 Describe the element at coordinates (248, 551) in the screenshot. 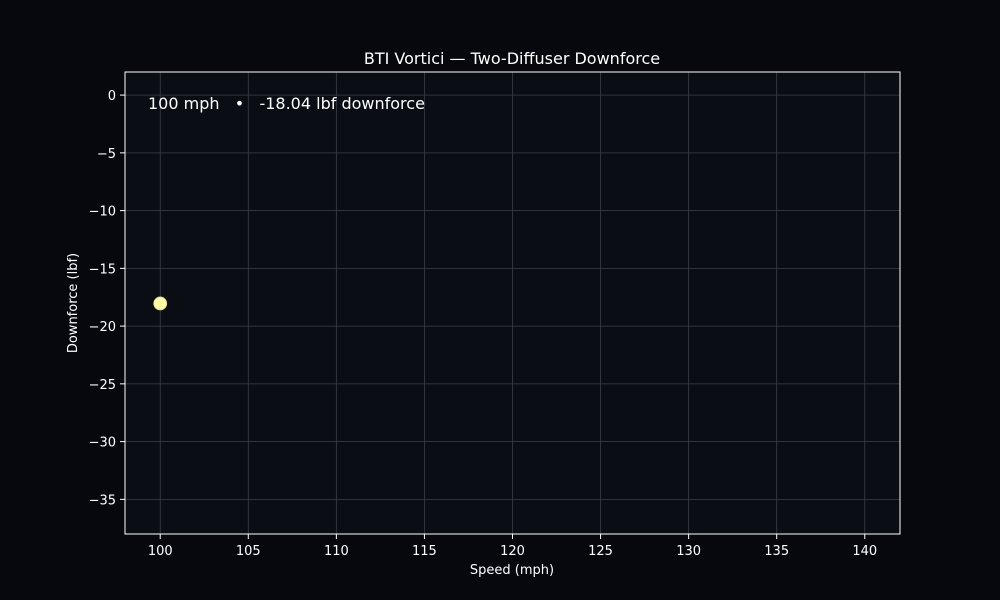

I see `x-tick-label: 105` at that location.